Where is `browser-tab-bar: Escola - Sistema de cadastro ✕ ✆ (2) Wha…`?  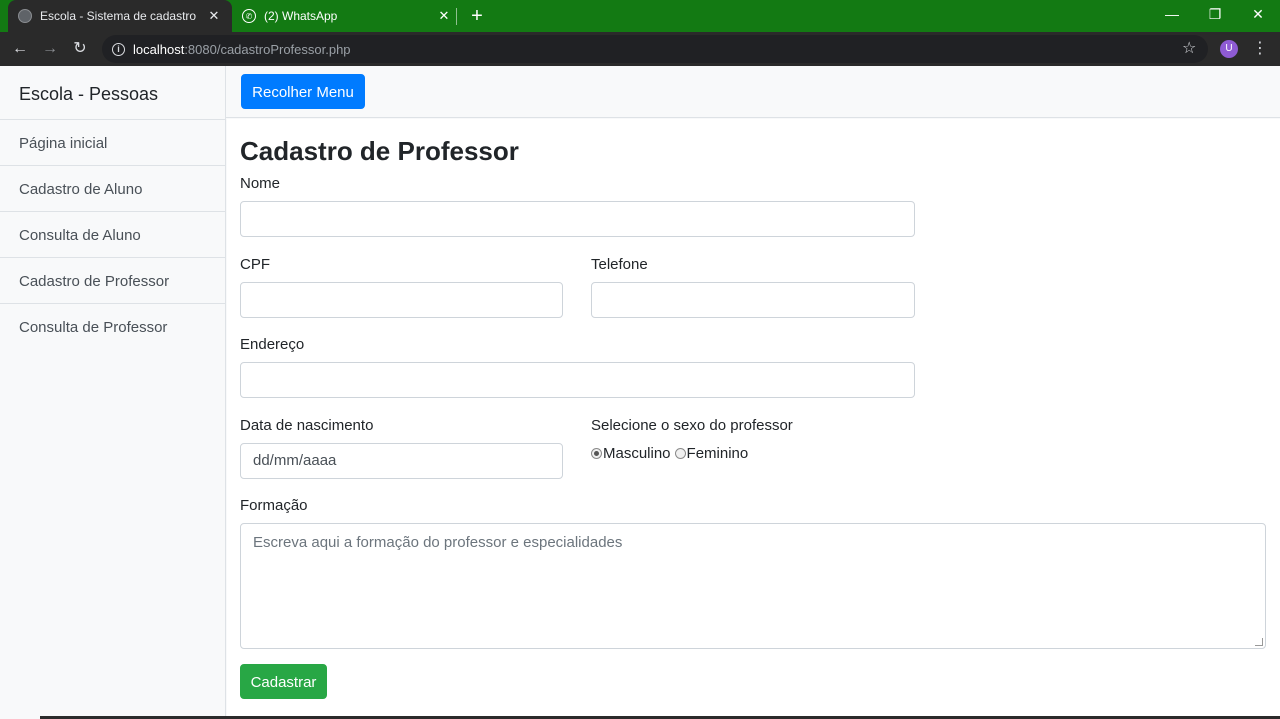 browser-tab-bar: Escola - Sistema de cadastro ✕ ✆ (2) Wha… is located at coordinates (640, 16).